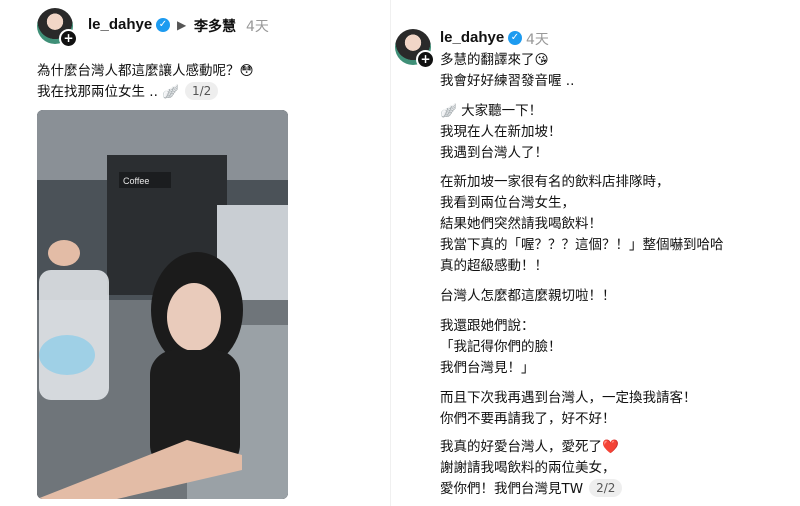 The height and width of the screenshot is (506, 800). What do you see at coordinates (528, 296) in the screenshot?
I see `post-line: 台灣人怎麼都這麼親切啦！！` at bounding box center [528, 296].